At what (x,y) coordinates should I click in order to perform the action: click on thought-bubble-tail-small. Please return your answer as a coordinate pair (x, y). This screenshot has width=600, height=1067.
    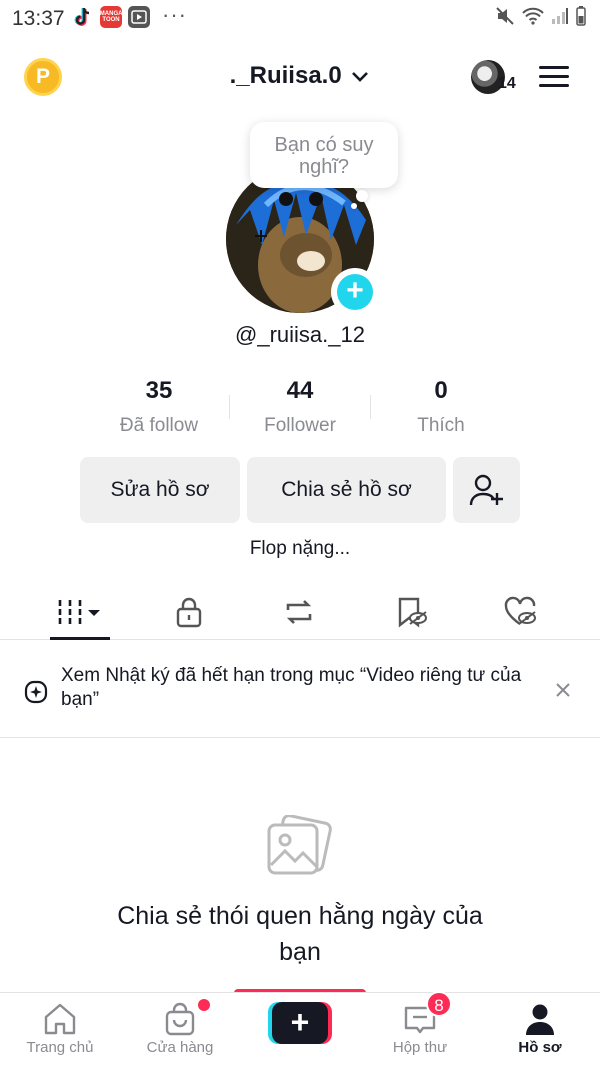
    Looking at the image, I should click on (354, 206).